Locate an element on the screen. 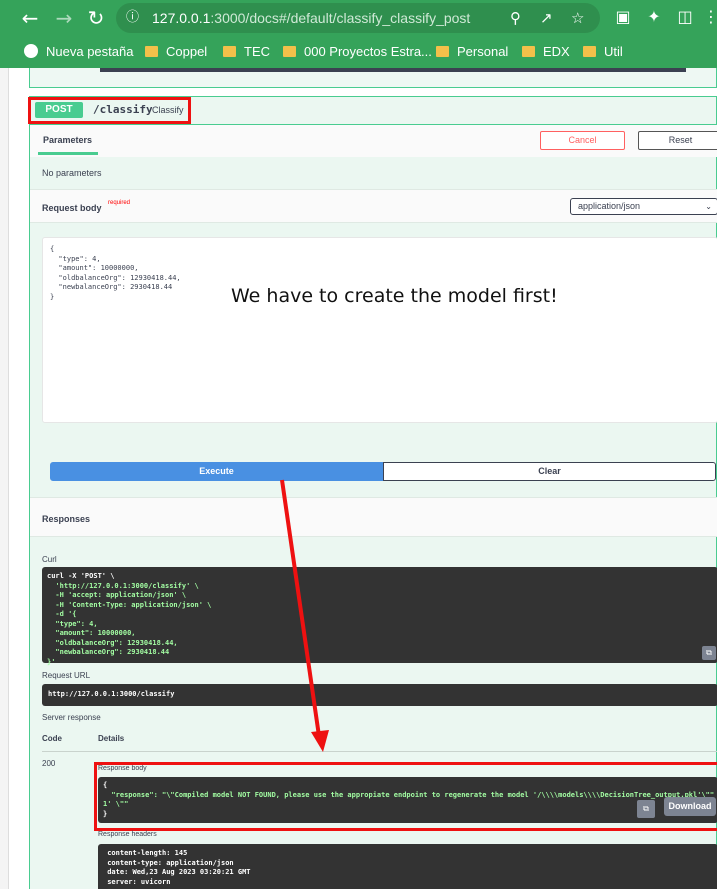  more-menu-icon: ⋮ is located at coordinates (708, 17).